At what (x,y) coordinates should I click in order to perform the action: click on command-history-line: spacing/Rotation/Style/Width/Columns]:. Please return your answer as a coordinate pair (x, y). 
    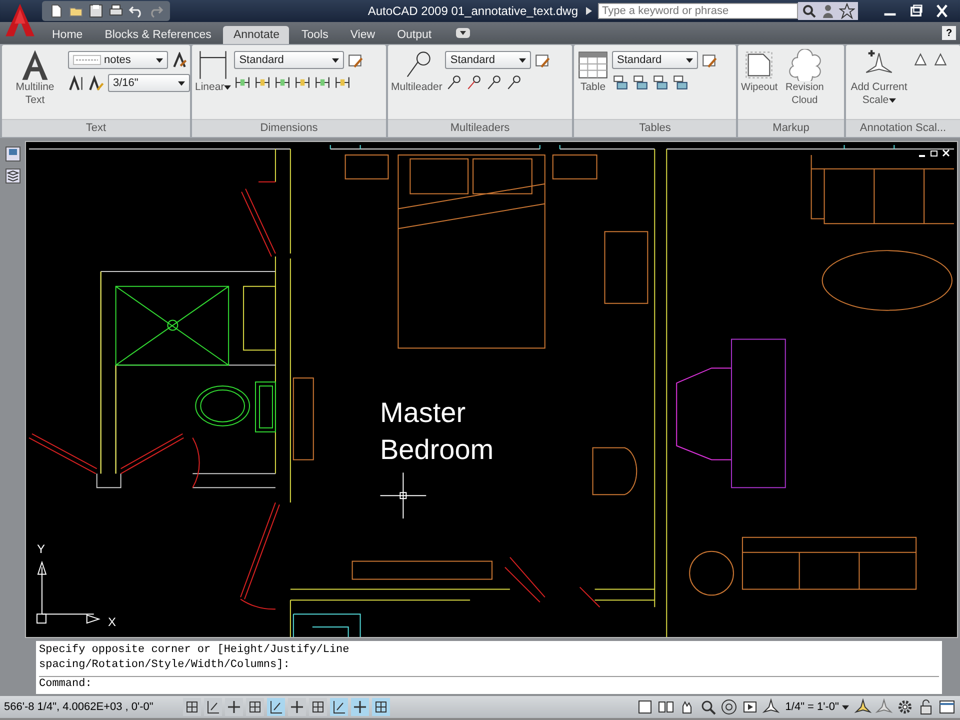
    Looking at the image, I should click on (165, 665).